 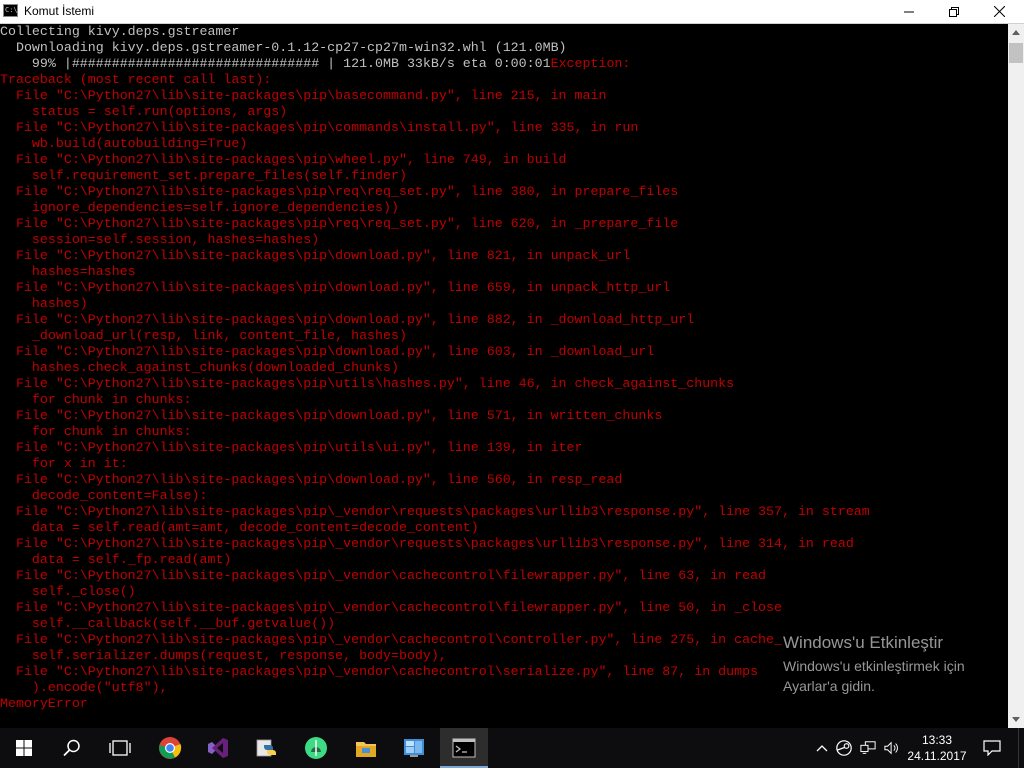 I want to click on restore-icon, so click(x=954, y=11).